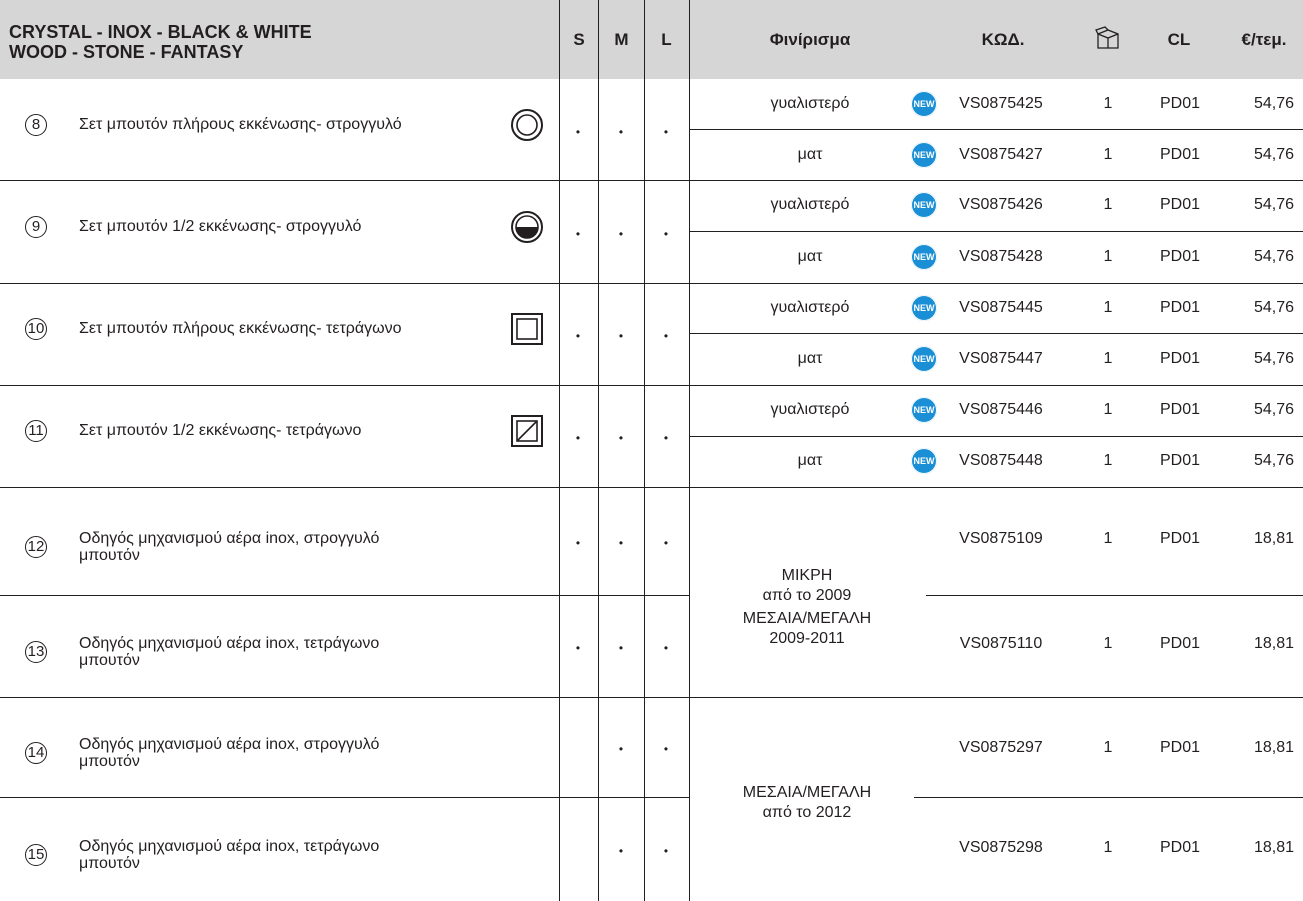 This screenshot has height=901, width=1303. What do you see at coordinates (810, 39) in the screenshot?
I see `column-header-finish: Φινίρισμα` at bounding box center [810, 39].